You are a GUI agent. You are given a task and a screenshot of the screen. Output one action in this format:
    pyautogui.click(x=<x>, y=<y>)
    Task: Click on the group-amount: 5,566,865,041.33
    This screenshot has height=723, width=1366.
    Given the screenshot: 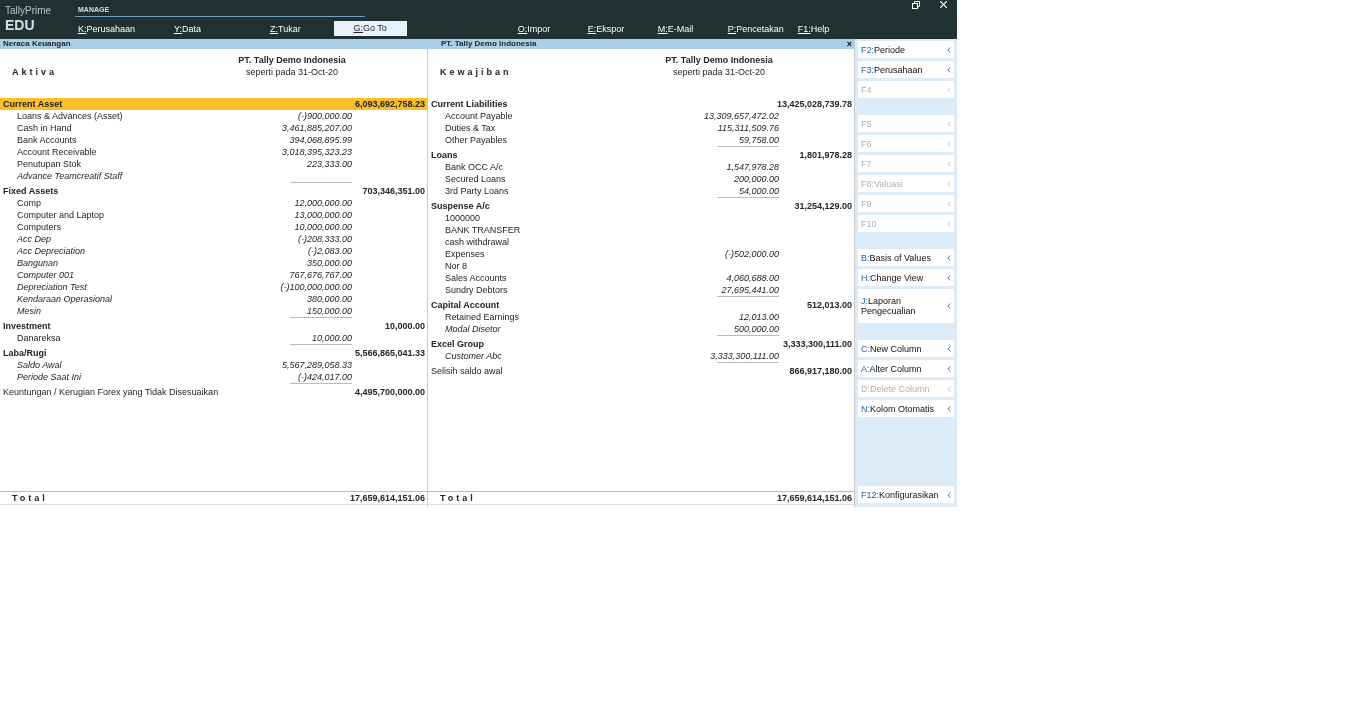 What is the action you would take?
    pyautogui.click(x=389, y=353)
    